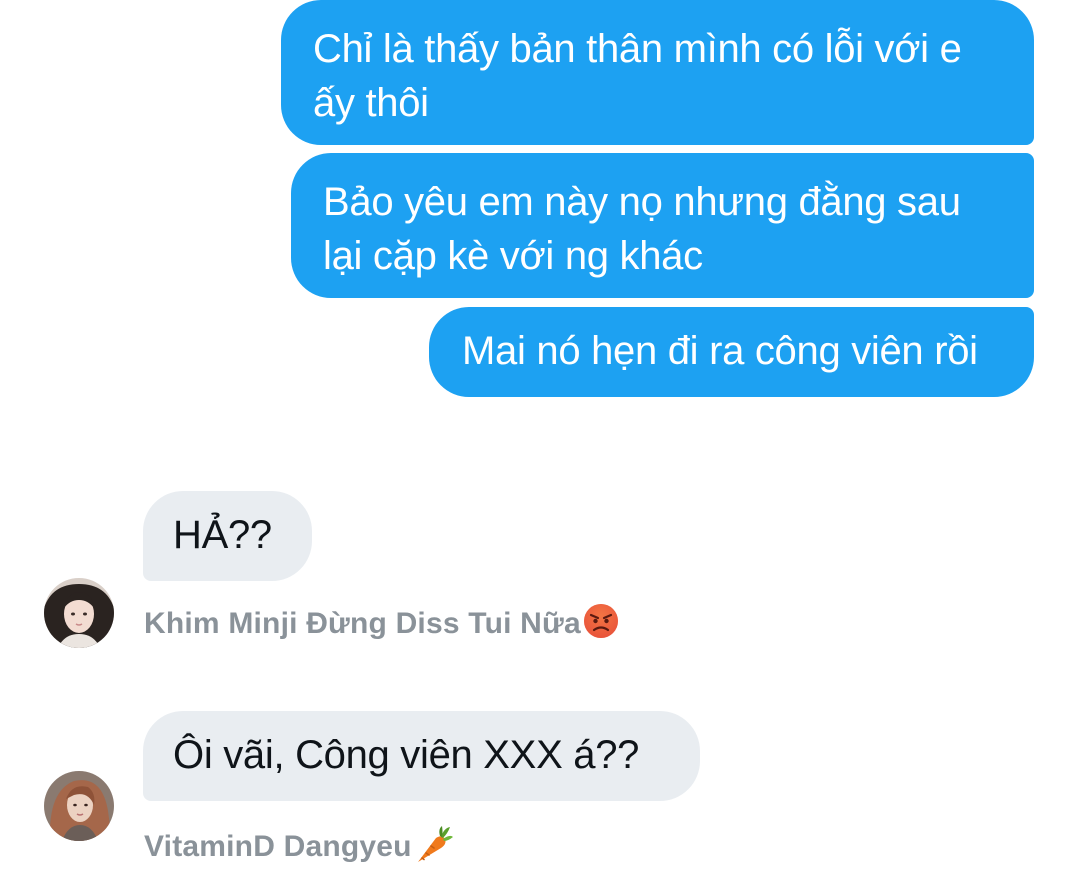  I want to click on sender-name: Khim Minji Đừng Diss Tui Nữa, so click(381, 625).